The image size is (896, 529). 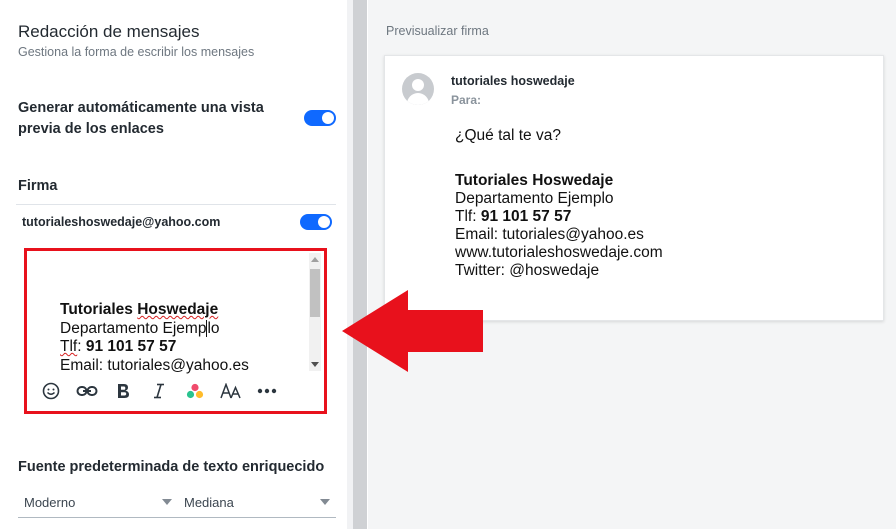 I want to click on editor-dept-part: Departamento Ejemp, so click(x=133, y=328).